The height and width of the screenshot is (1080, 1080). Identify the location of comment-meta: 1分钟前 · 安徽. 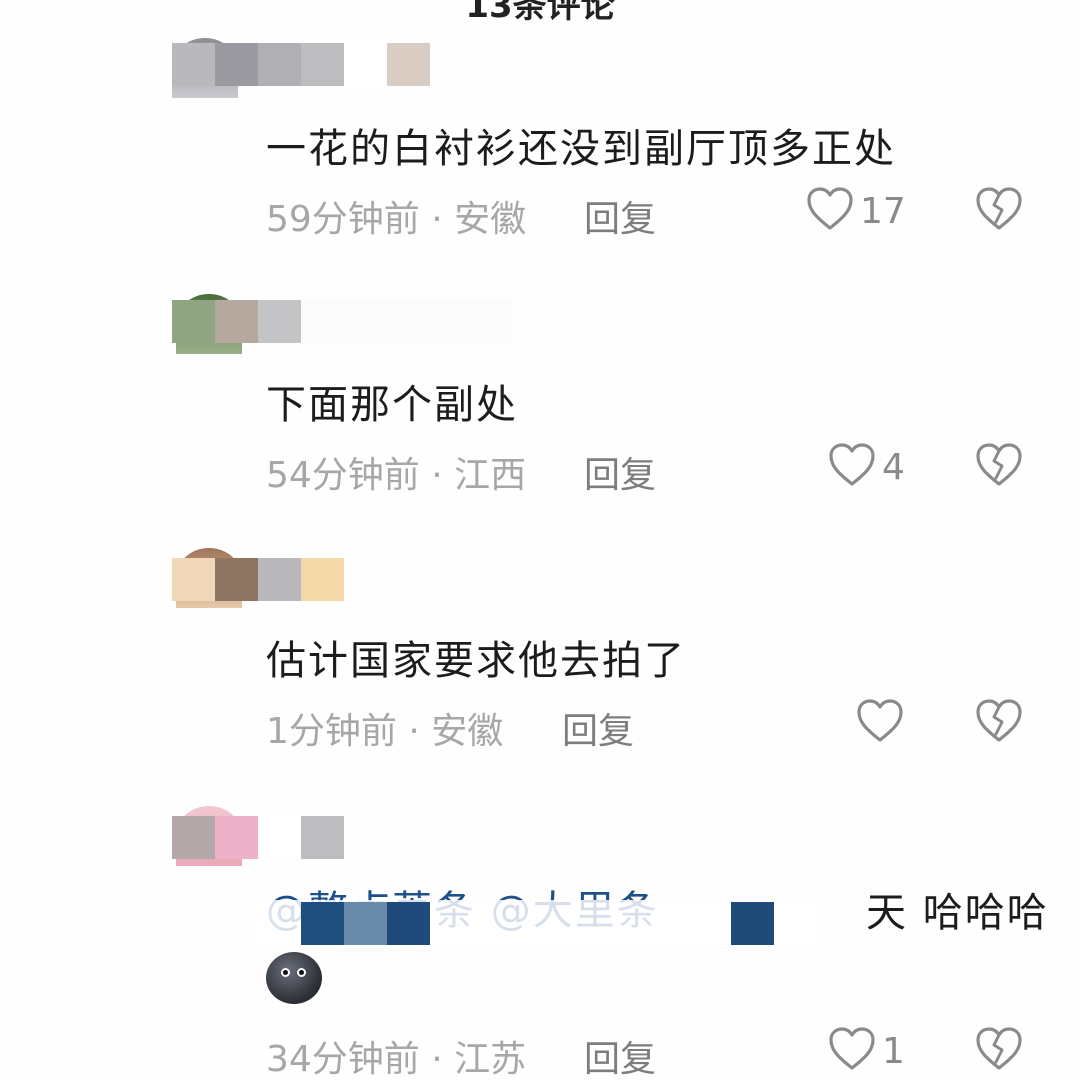
(384, 728).